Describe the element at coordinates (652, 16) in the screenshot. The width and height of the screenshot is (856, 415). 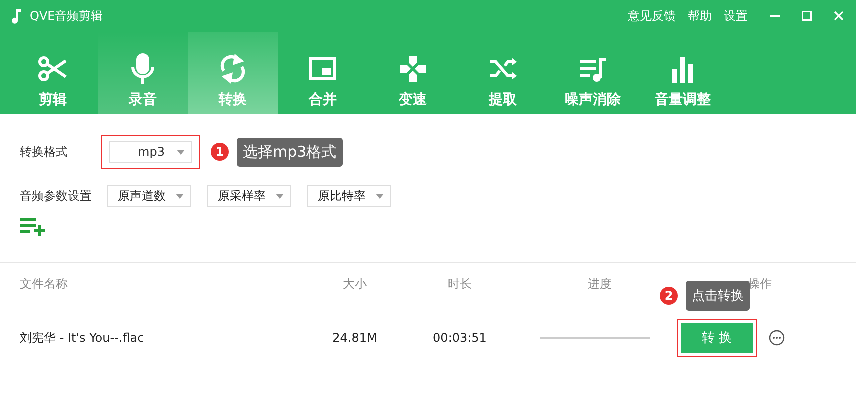
I see `header-link: 意见反馈` at that location.